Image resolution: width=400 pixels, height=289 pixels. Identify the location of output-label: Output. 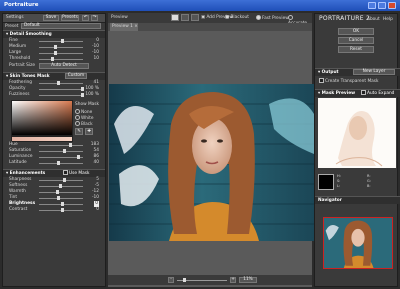
(330, 72).